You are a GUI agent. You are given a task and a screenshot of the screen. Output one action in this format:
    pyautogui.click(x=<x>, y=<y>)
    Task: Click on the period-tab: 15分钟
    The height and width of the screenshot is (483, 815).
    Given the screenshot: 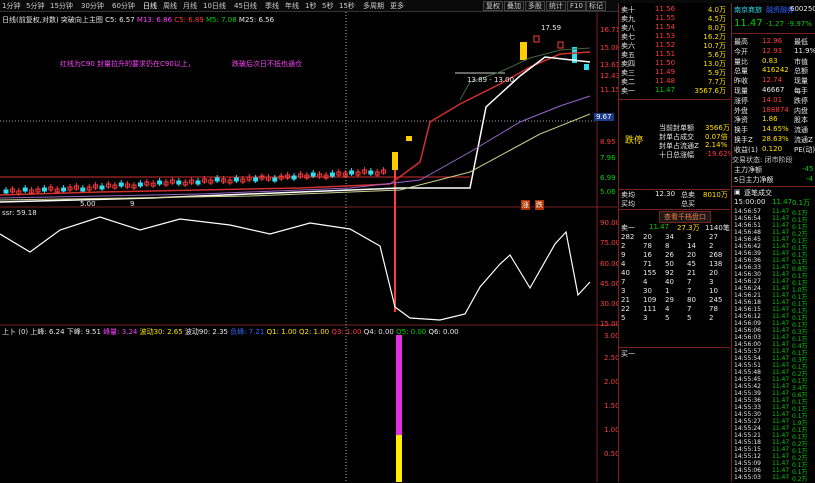 What is the action you would take?
    pyautogui.click(x=61, y=6)
    